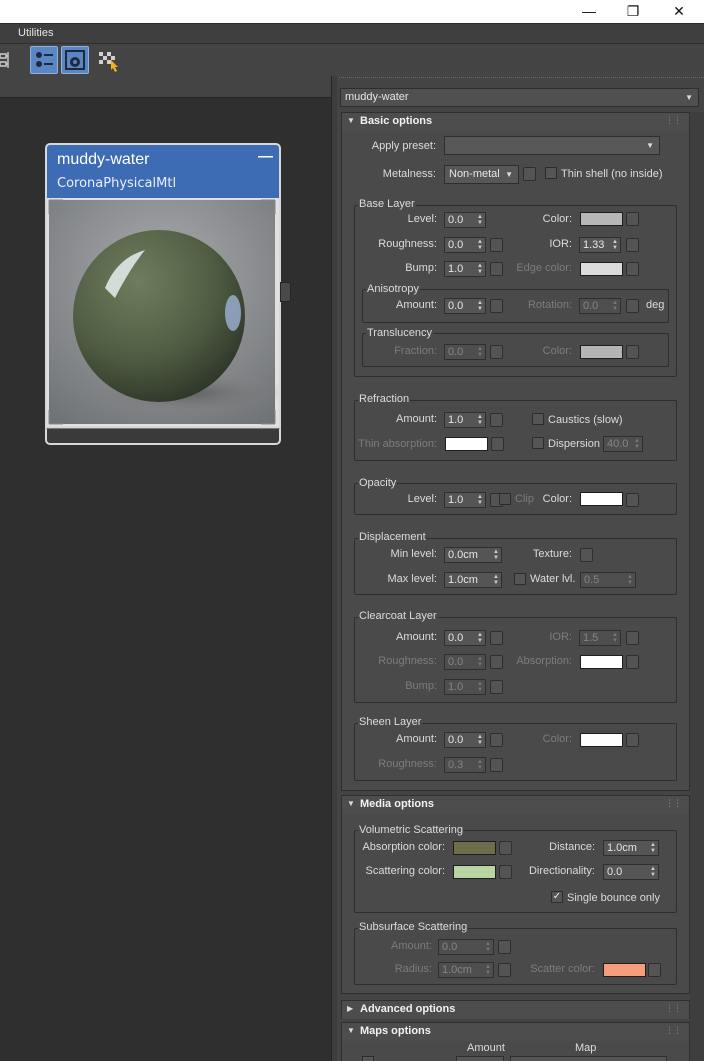  Describe the element at coordinates (601, 499) in the screenshot. I see `opacity-color-swatch` at that location.